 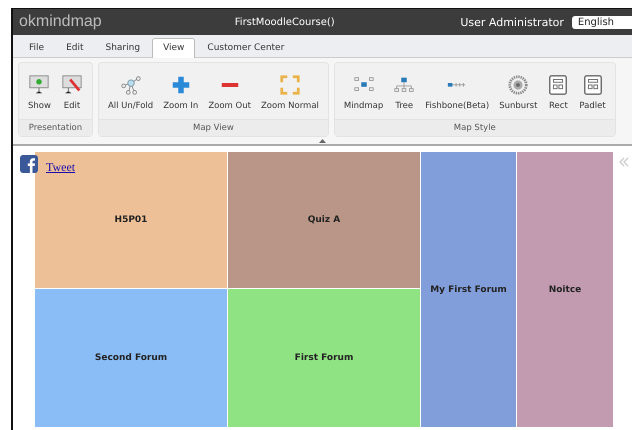 I want to click on ribbon-button: Zoom Normal, so click(x=290, y=91).